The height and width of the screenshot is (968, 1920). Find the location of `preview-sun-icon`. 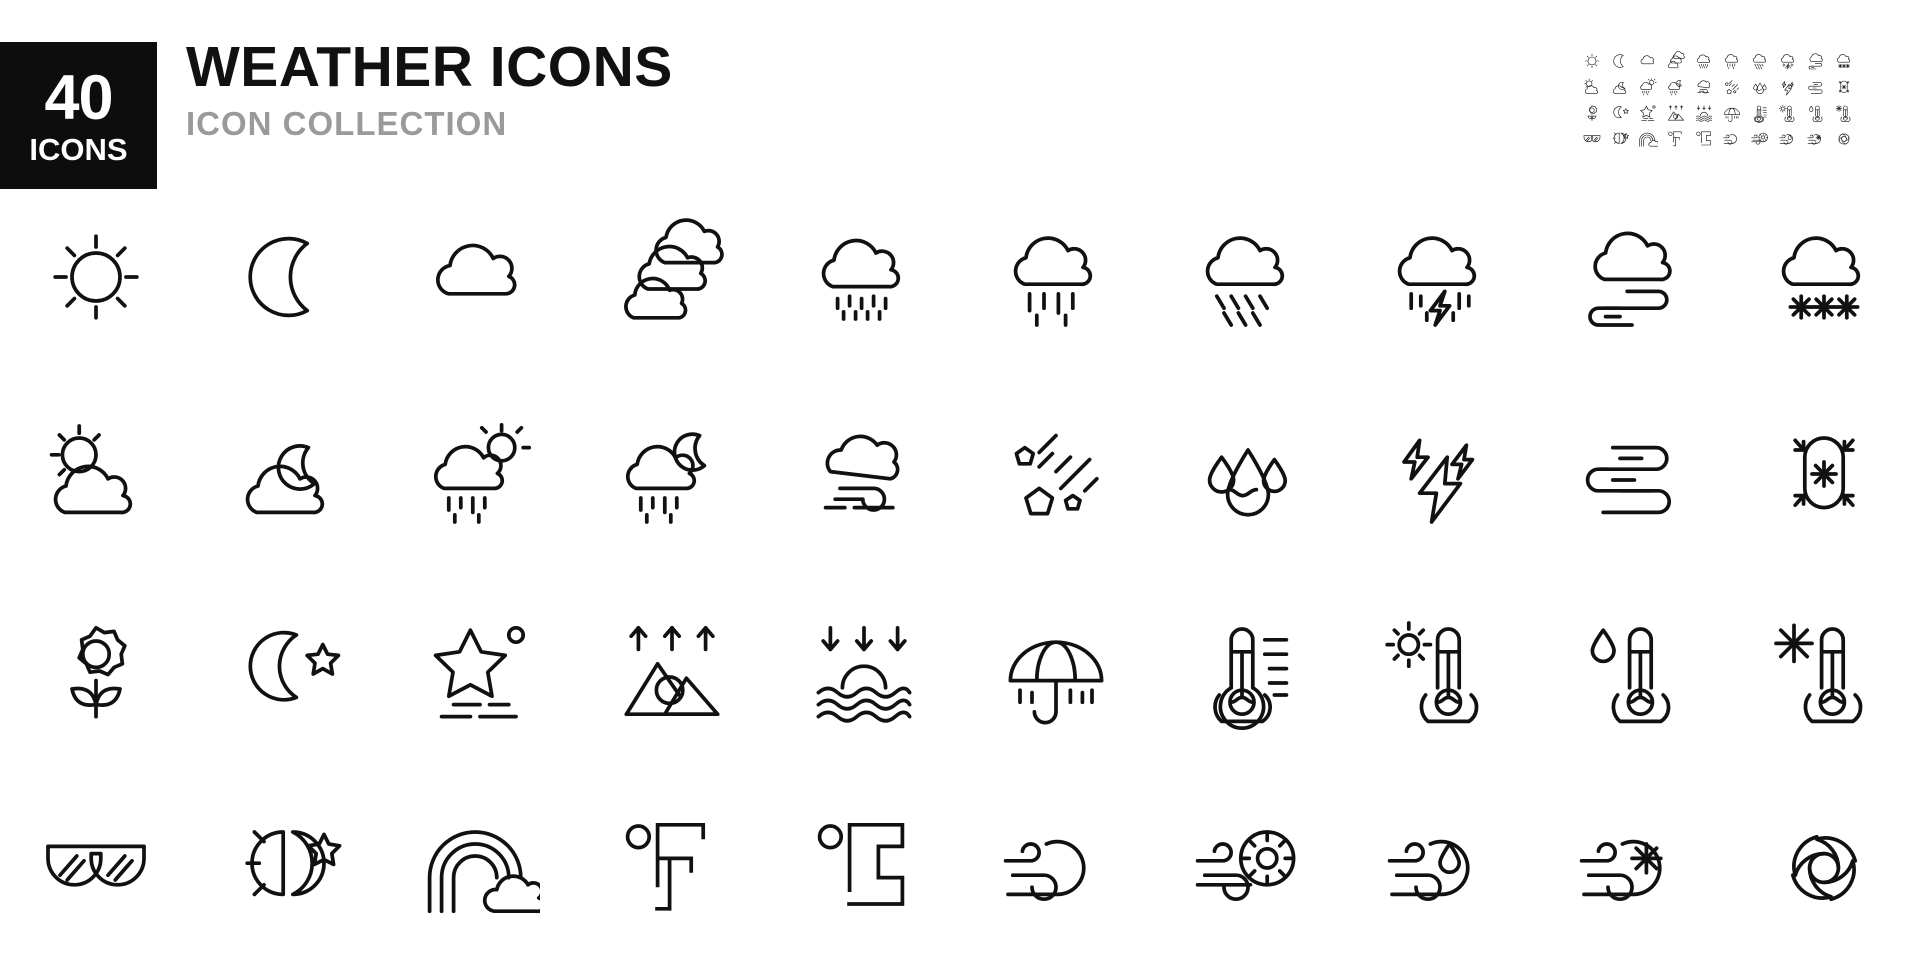

preview-sun-icon is located at coordinates (1592, 61).